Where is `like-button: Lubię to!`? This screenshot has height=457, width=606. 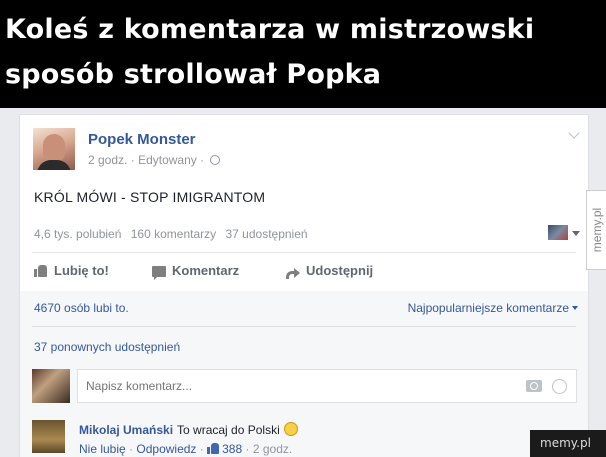
like-button: Lubię to! is located at coordinates (71, 270).